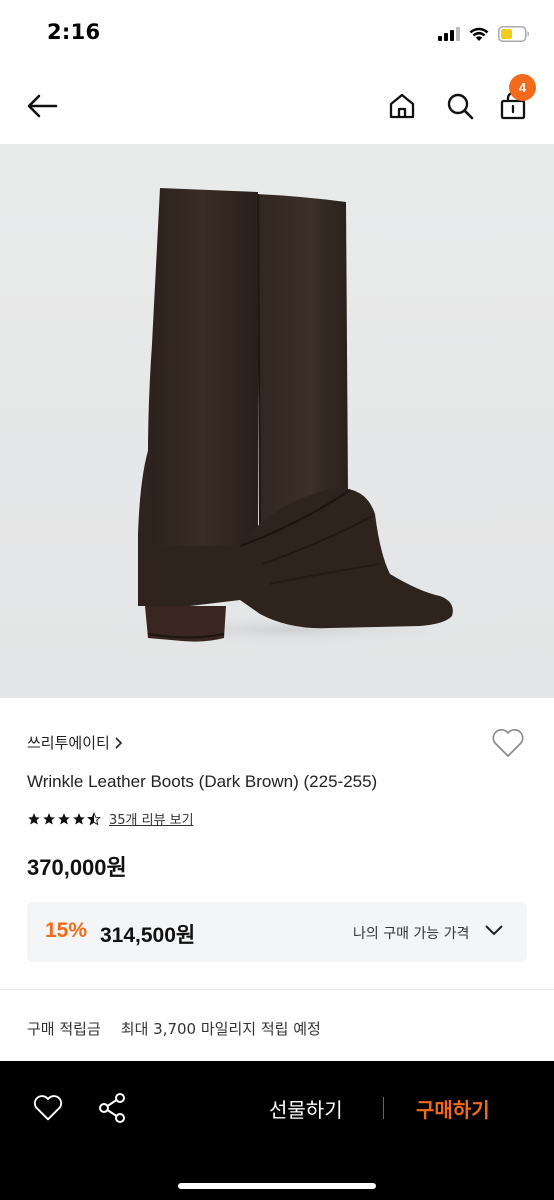 Image resolution: width=554 pixels, height=1200 pixels. I want to click on chevron-right-icon, so click(118, 742).